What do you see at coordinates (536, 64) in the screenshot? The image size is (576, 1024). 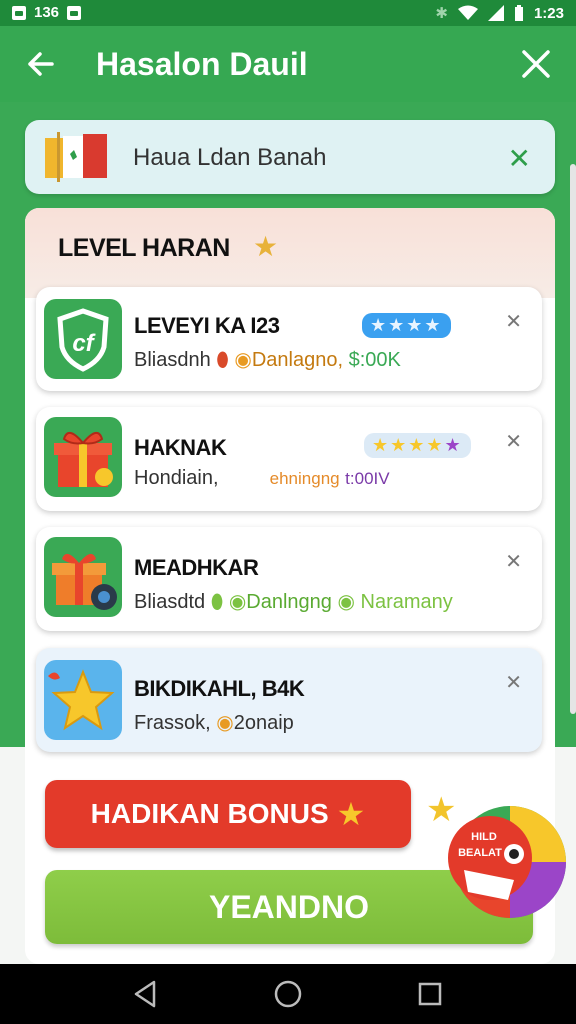 I see `close-icon` at bounding box center [536, 64].